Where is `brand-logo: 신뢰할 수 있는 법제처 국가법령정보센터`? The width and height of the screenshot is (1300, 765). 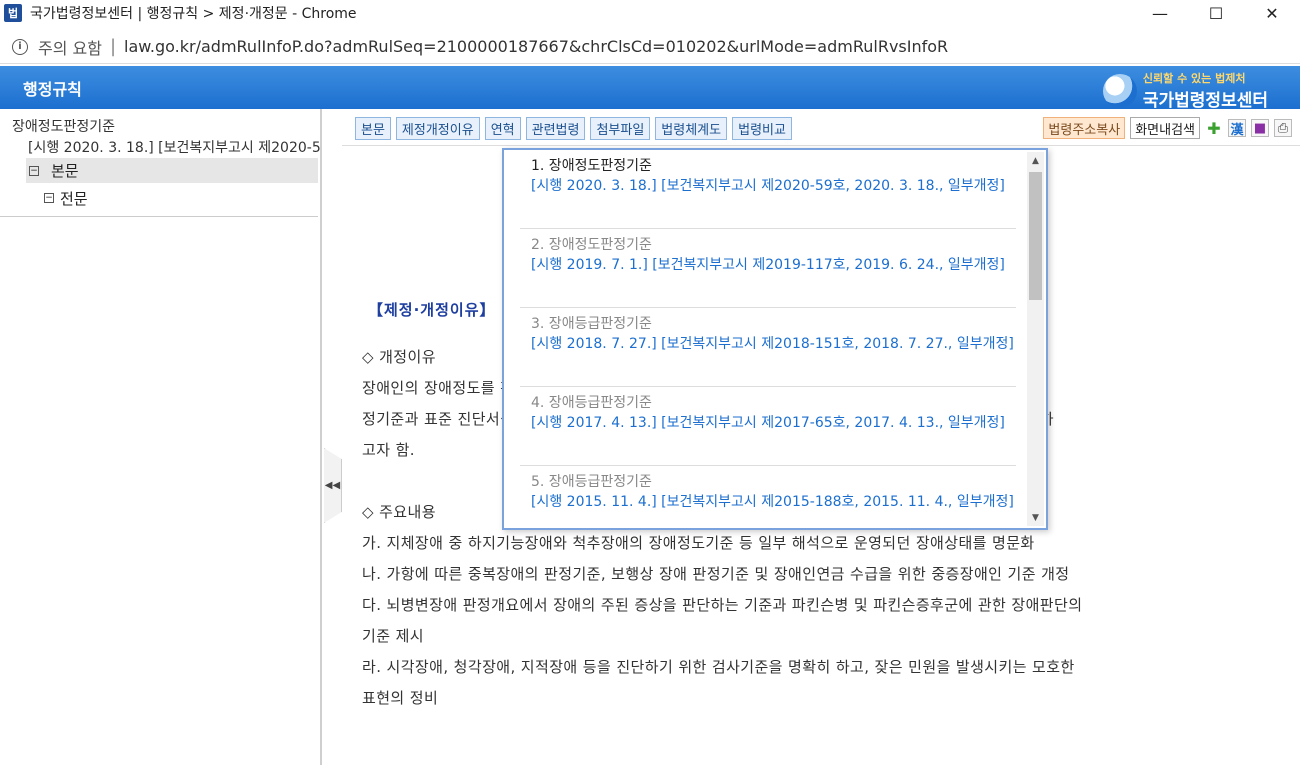
brand-logo: 신뢰할 수 있는 법제처 국가법령정보센터 is located at coordinates (1185, 90).